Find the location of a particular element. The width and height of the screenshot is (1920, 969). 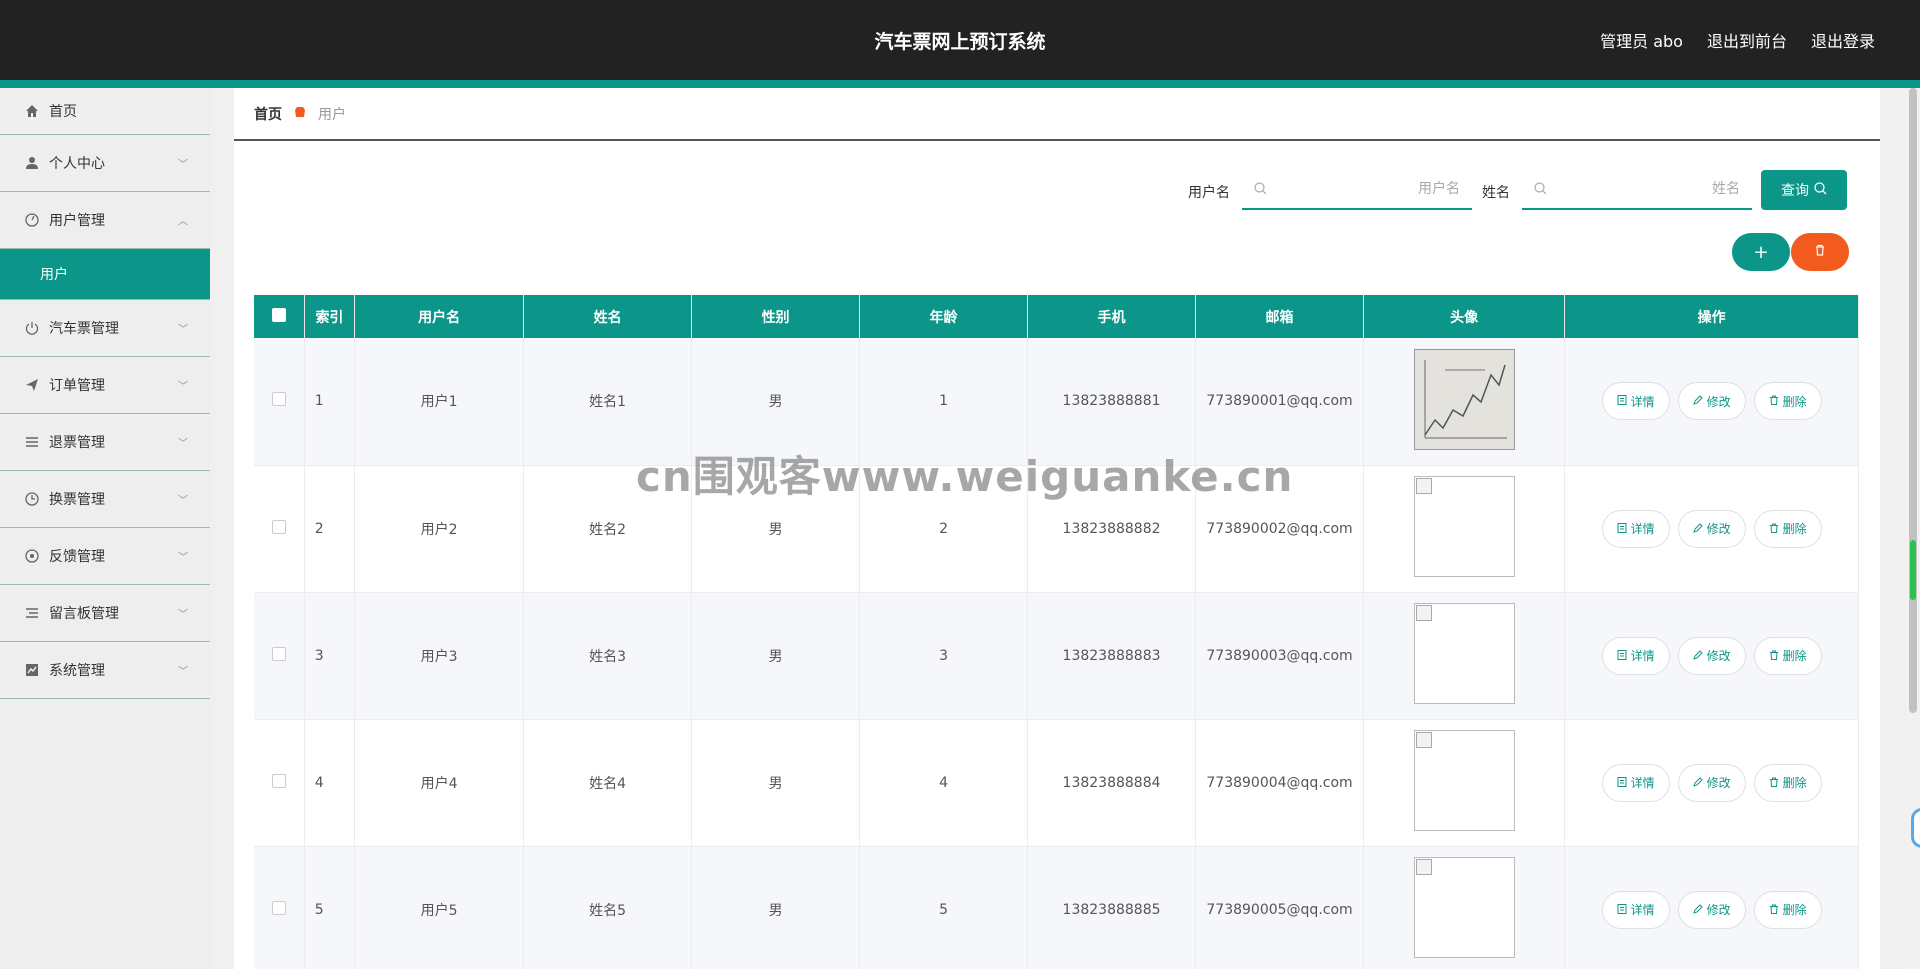

table-header-row: 索引 用户名 姓名 性别 年龄 手机 邮箱 头像 操作 is located at coordinates (1056, 316).